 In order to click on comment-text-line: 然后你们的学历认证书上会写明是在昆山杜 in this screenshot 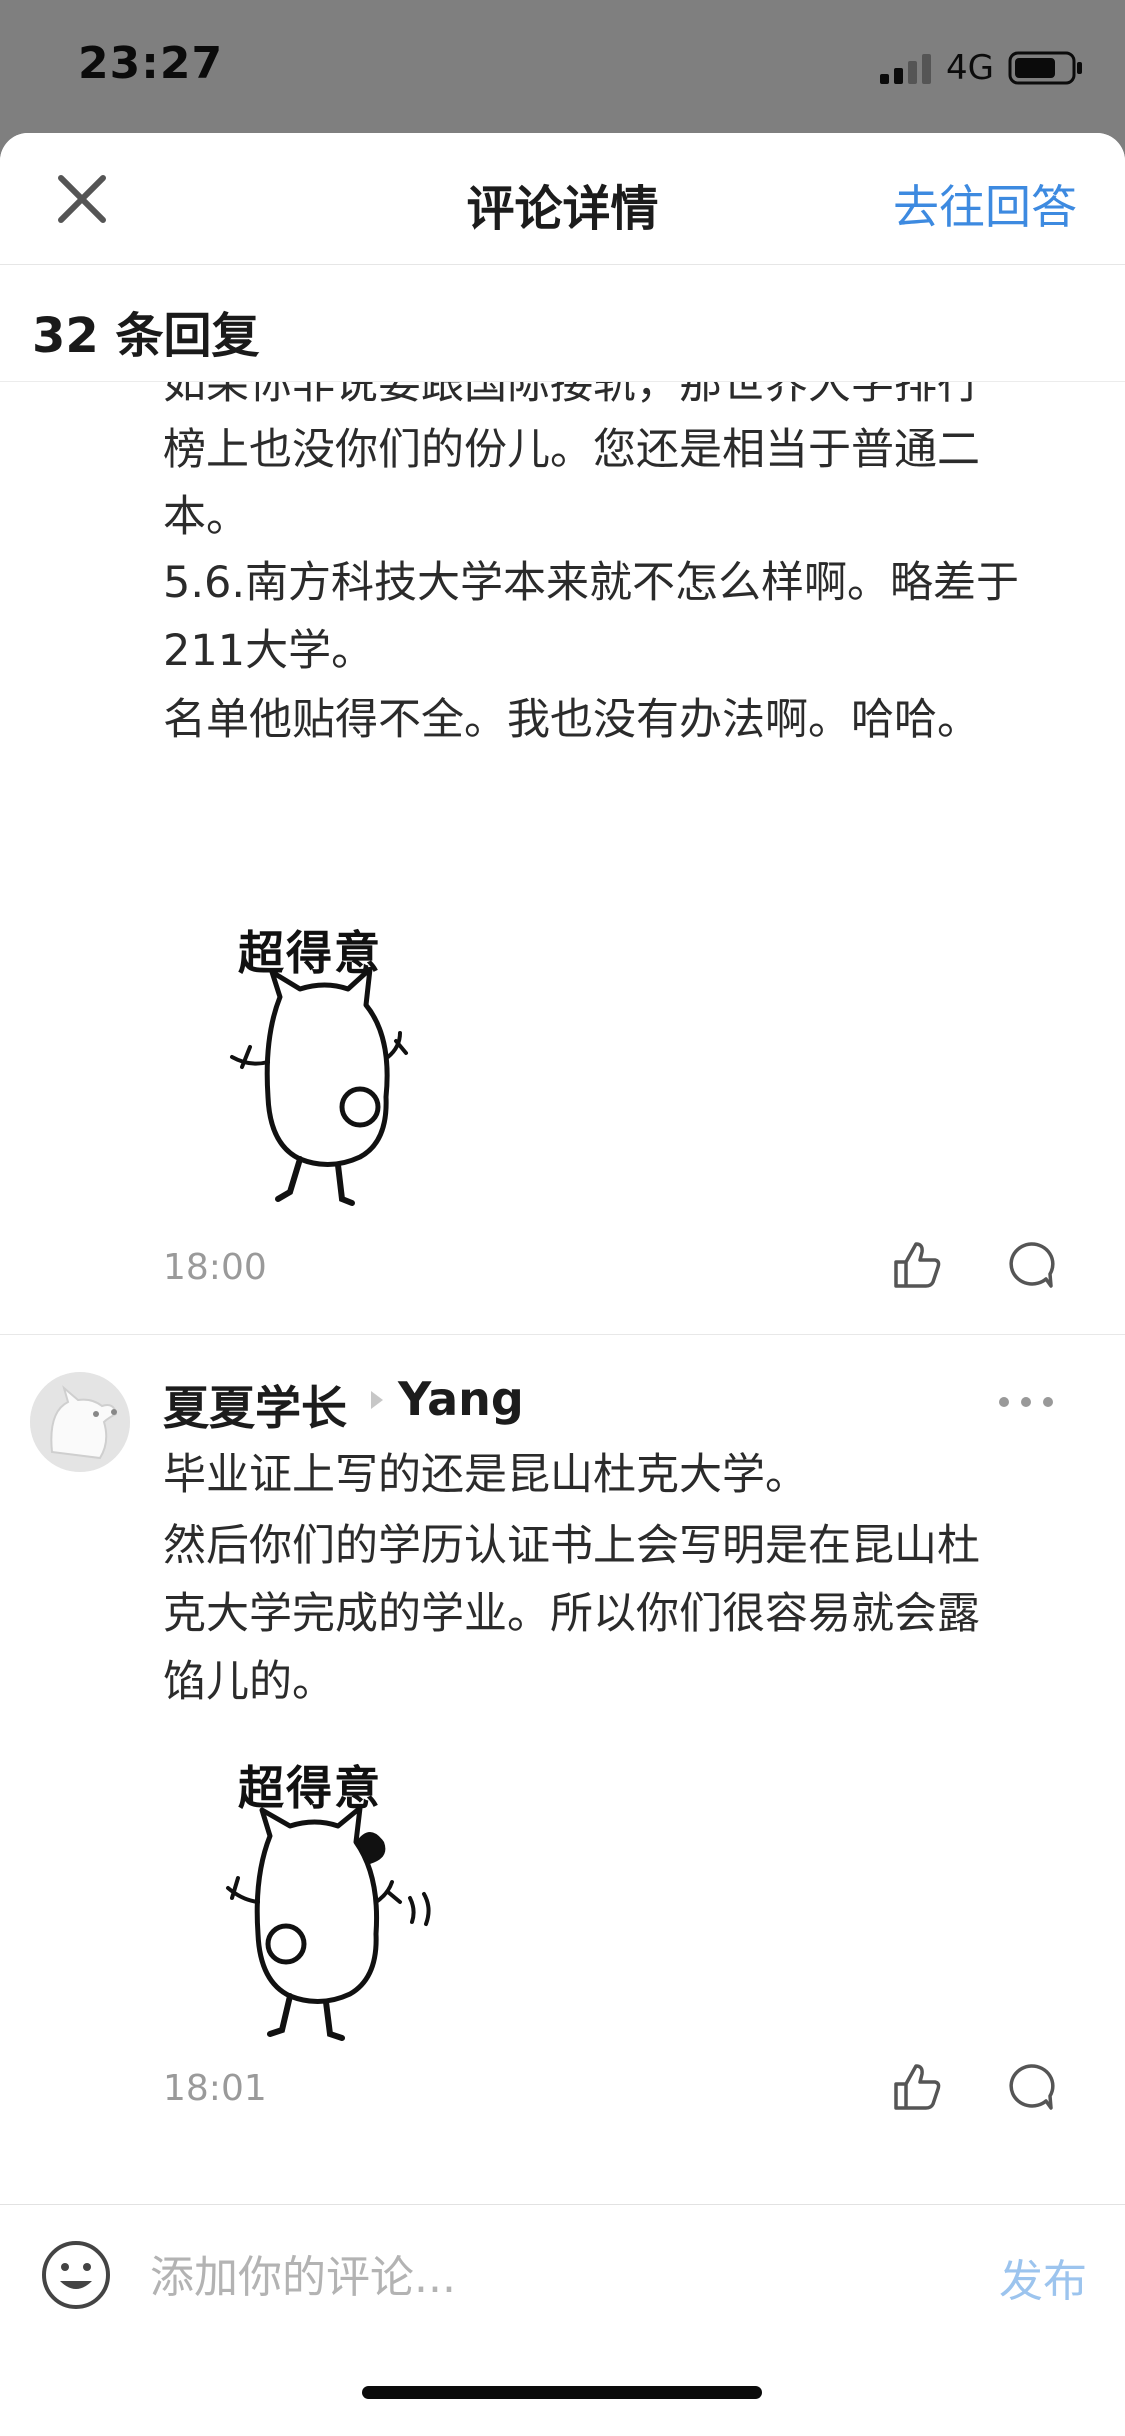, I will do `click(571, 1546)`.